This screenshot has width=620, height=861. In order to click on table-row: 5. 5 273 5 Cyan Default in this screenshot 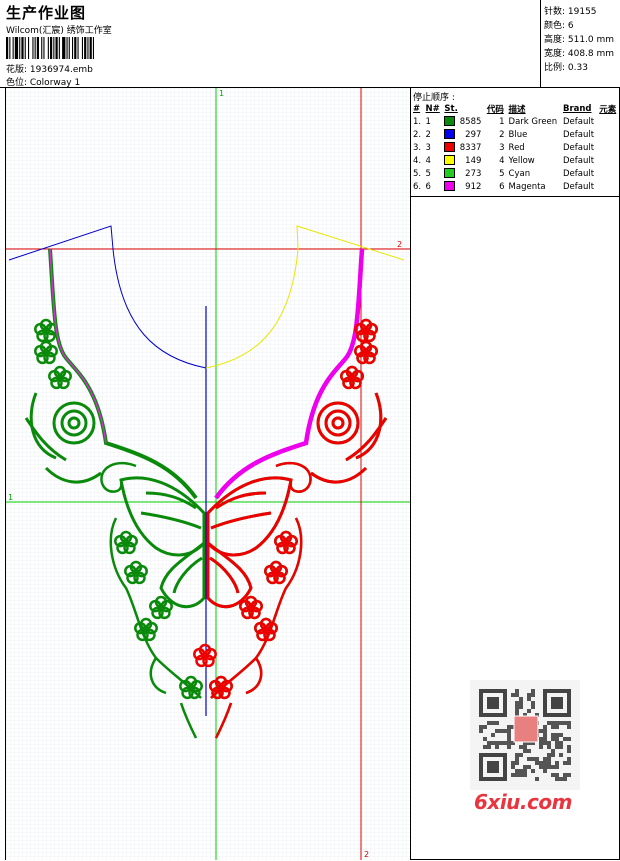, I will do `click(515, 173)`.